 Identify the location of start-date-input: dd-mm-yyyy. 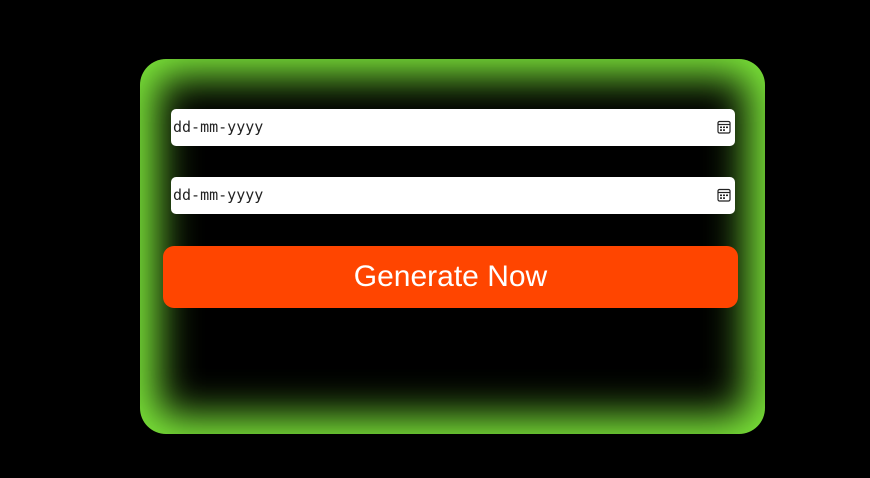
(453, 127).